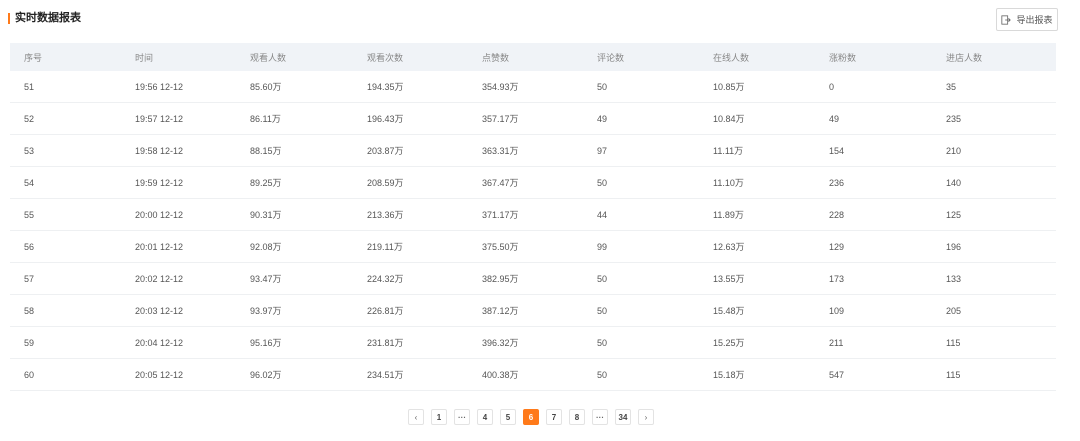 This screenshot has height=441, width=1080. Describe the element at coordinates (29, 214) in the screenshot. I see `table-cell: 55` at that location.